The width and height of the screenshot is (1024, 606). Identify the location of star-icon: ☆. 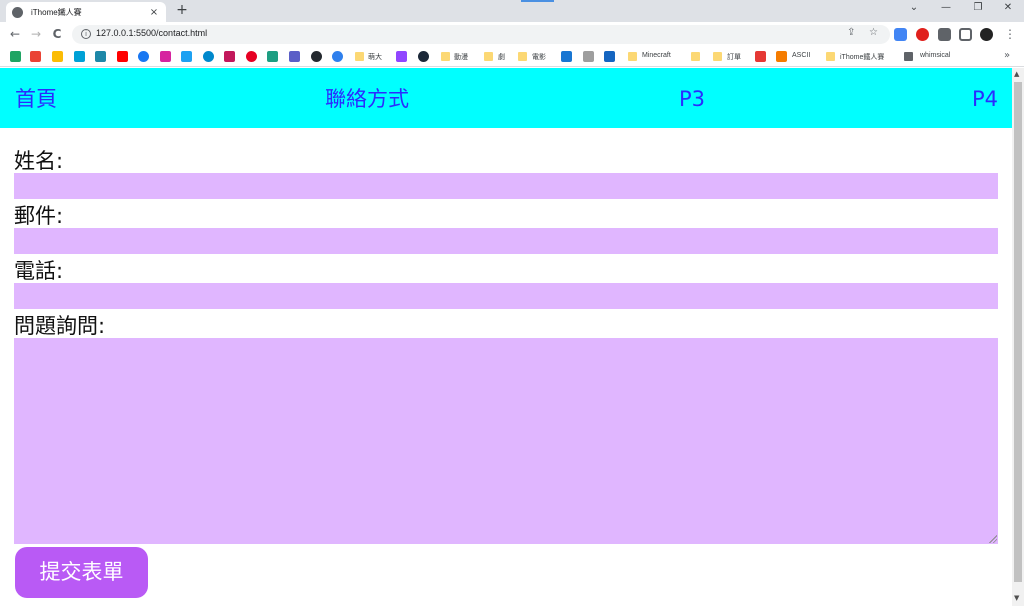
(873, 32).